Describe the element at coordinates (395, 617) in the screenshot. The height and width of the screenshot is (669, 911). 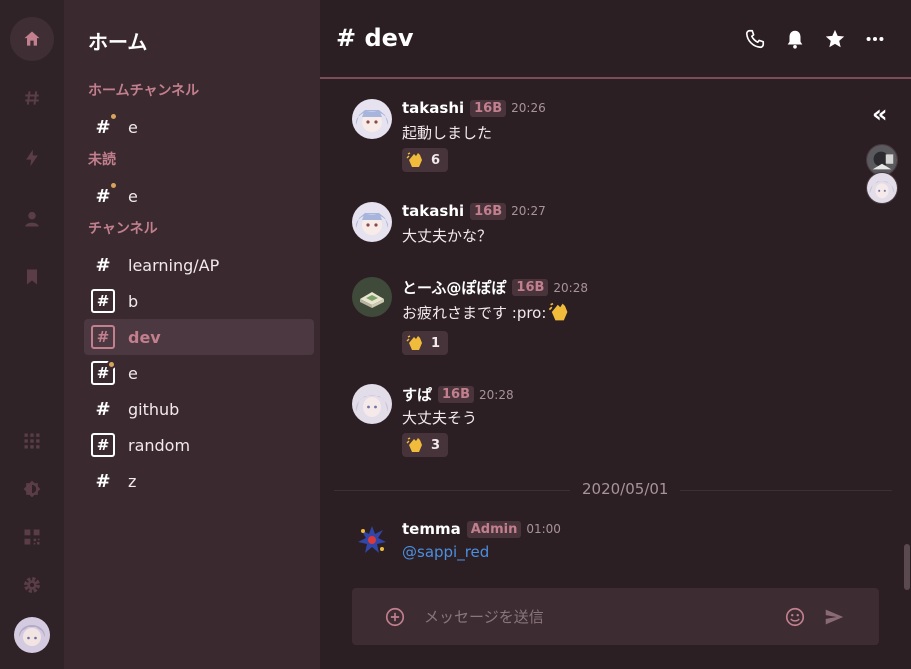
I see `add-attachment-icon` at that location.